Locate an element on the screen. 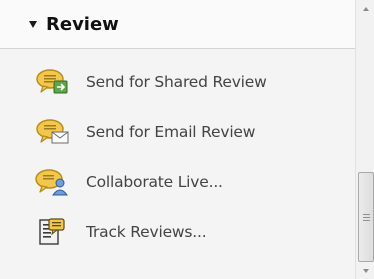  item-label: Send for Shared Review is located at coordinates (176, 82).